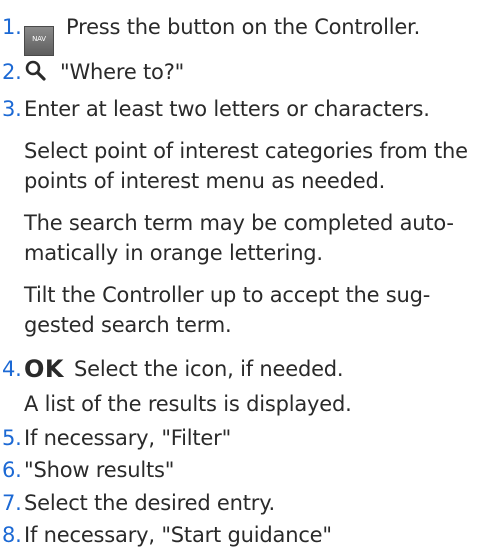 This screenshot has width=490, height=550. Describe the element at coordinates (12, 369) in the screenshot. I see `step-number: 4.` at that location.